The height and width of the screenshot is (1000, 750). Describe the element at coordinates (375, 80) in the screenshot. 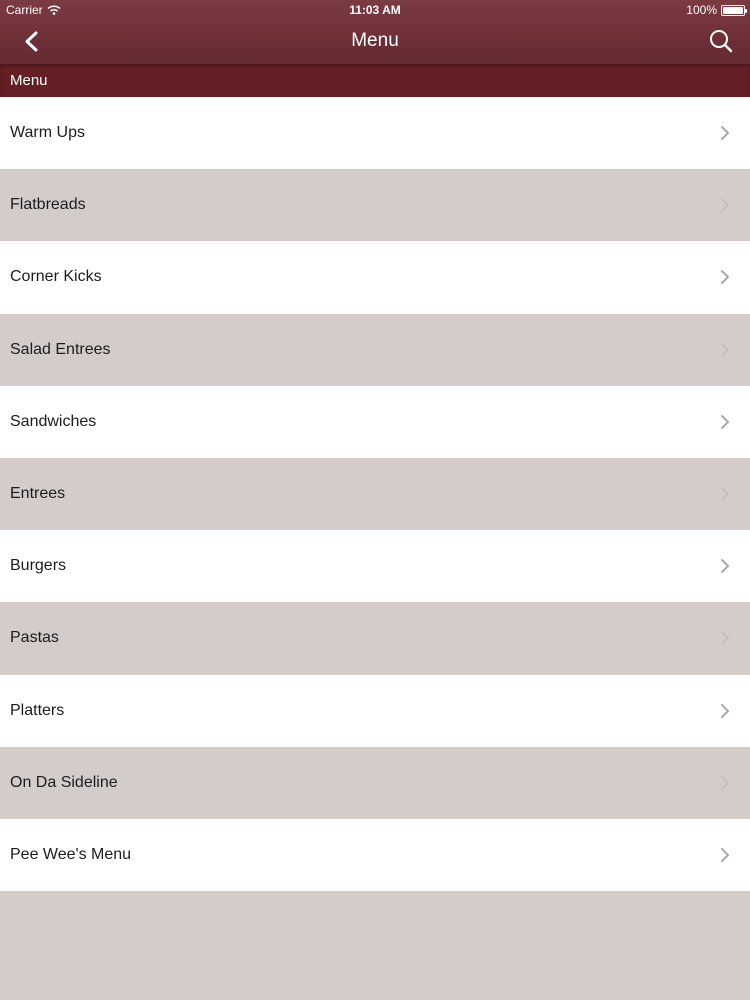

I see `section-header: Menu` at that location.